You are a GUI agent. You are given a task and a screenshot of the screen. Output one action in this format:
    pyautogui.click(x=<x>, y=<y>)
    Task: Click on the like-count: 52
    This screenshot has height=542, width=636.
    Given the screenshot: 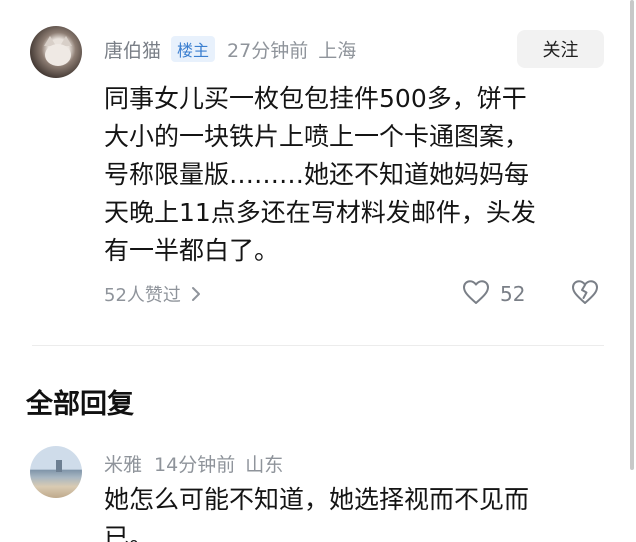 What is the action you would take?
    pyautogui.click(x=513, y=294)
    